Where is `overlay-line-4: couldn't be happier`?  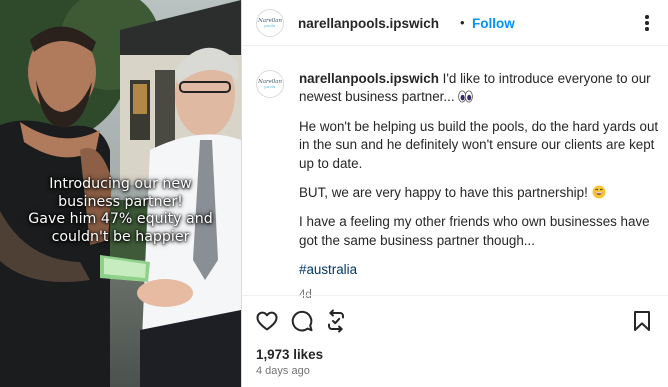 overlay-line-4: couldn't be happier is located at coordinates (120, 236).